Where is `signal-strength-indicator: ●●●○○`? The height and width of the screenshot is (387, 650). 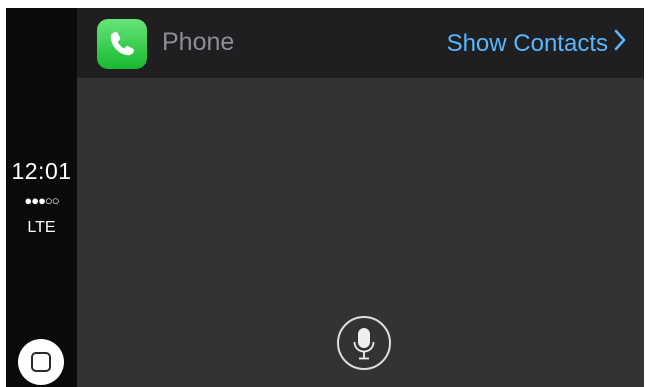
signal-strength-indicator: ●●●○○ is located at coordinates (41, 200).